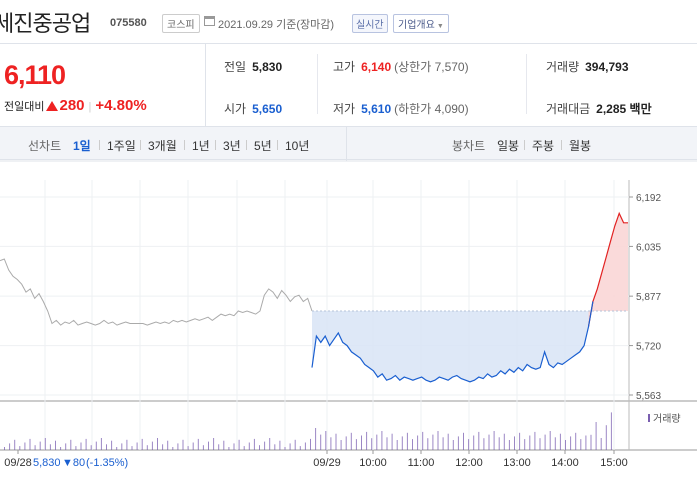 The width and height of the screenshot is (697, 490). Describe the element at coordinates (45, 23) in the screenshot. I see `company-name: 세진중공업` at that location.